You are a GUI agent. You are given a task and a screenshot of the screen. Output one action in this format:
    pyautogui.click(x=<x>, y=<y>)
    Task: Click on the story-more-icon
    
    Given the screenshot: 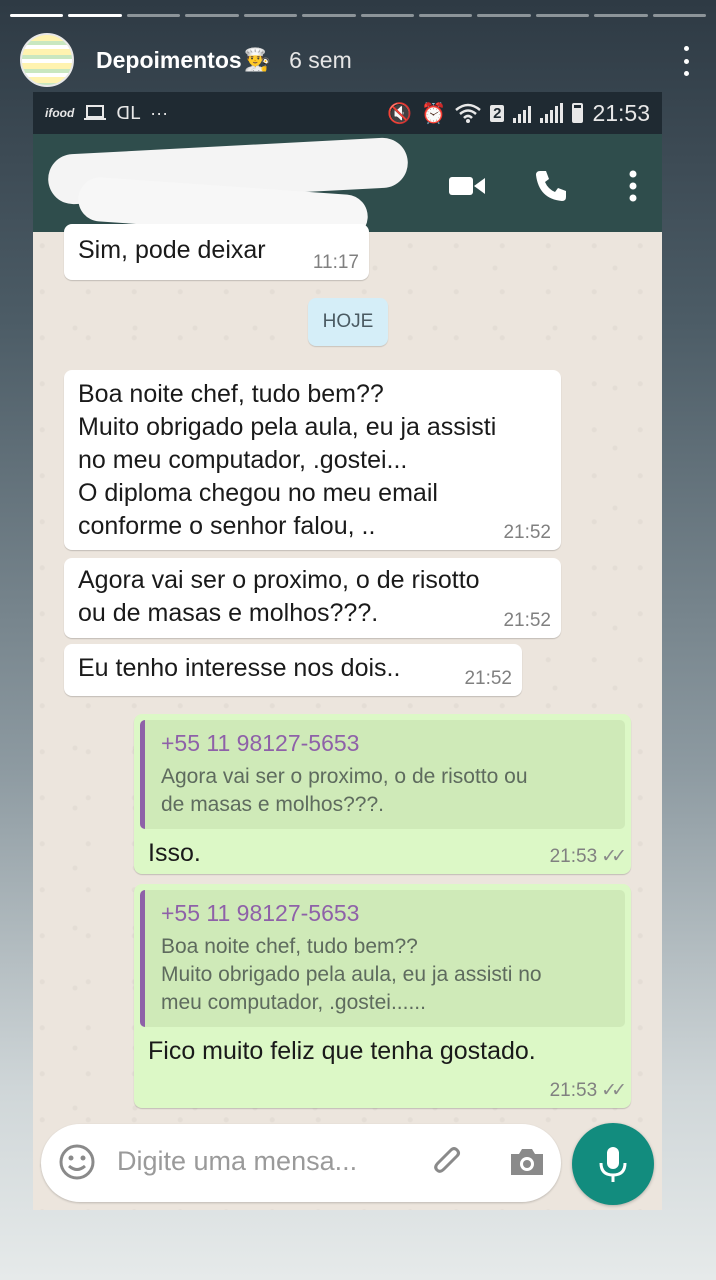 What is the action you would take?
    pyautogui.click(x=686, y=61)
    